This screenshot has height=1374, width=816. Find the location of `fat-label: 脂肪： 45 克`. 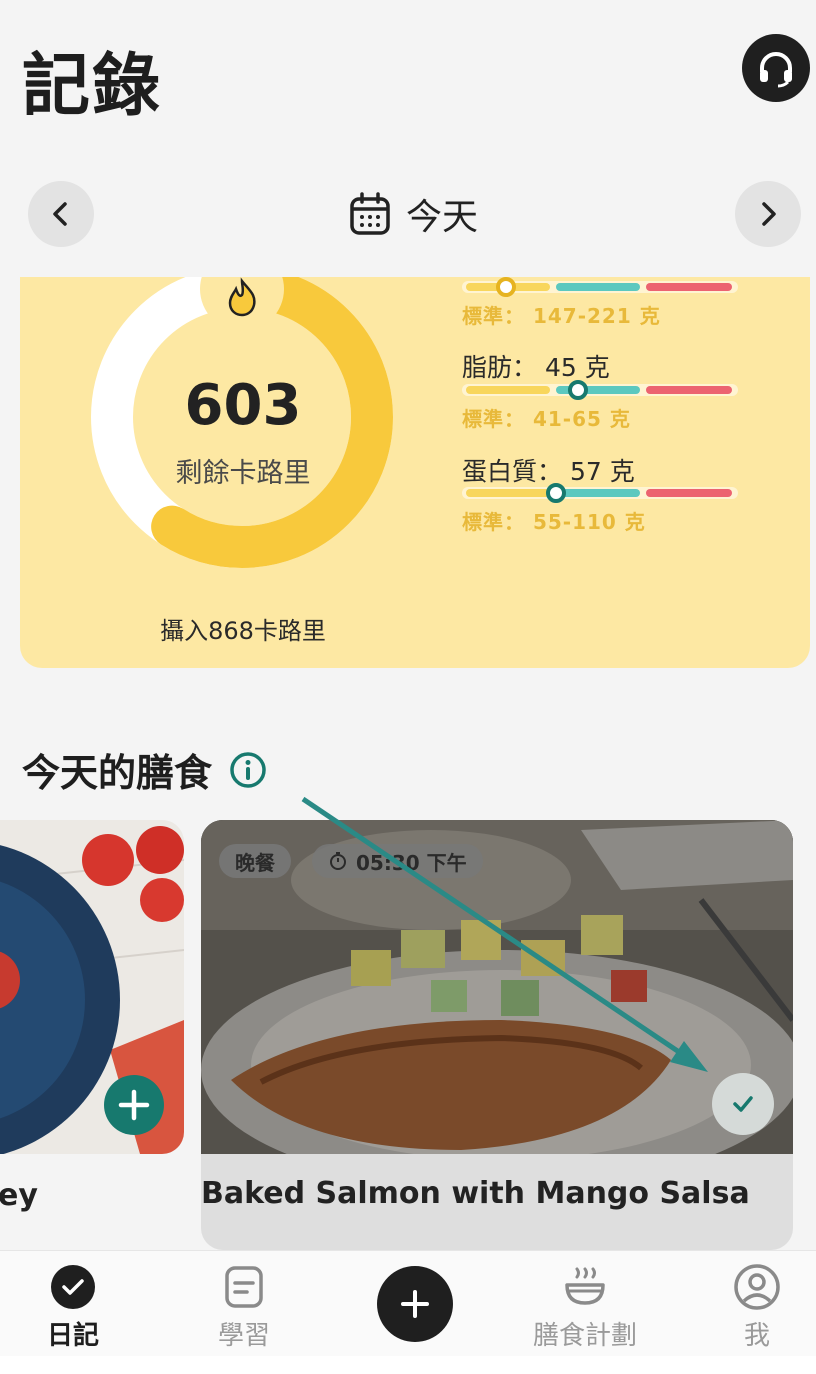

fat-label: 脂肪： 45 克 is located at coordinates (536, 367).